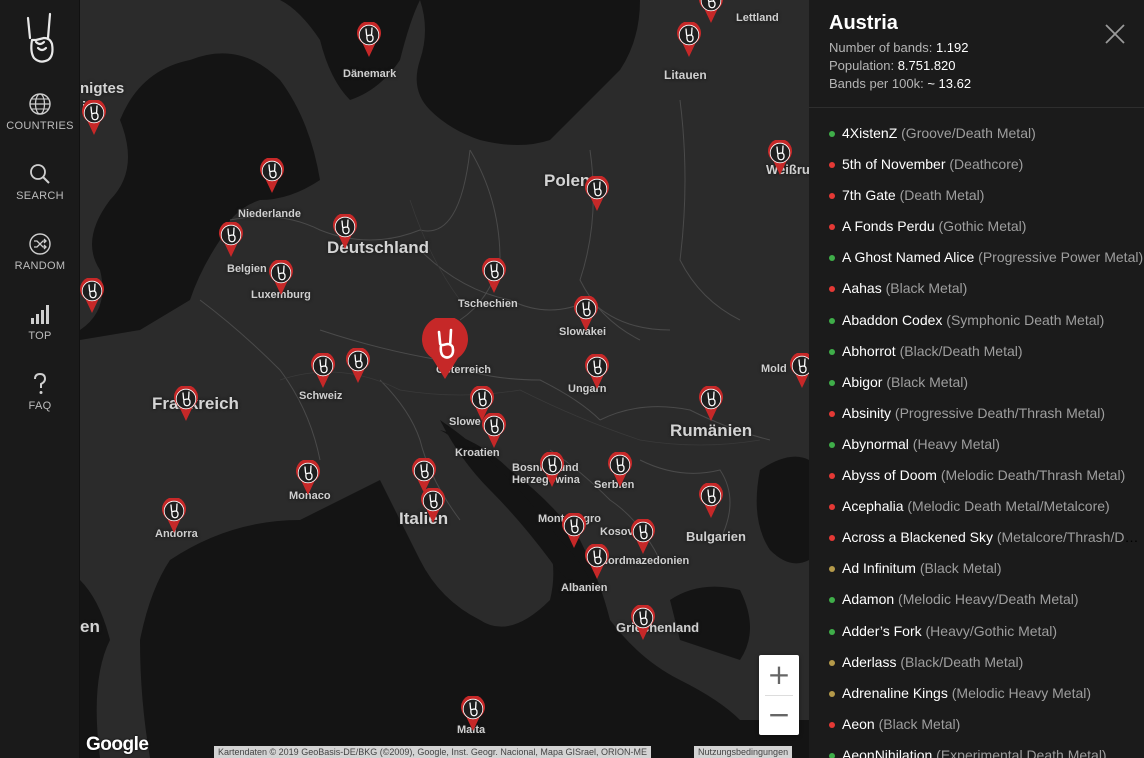 Image resolution: width=1144 pixels, height=758 pixels. I want to click on map-pin-ungarn, so click(597, 371).